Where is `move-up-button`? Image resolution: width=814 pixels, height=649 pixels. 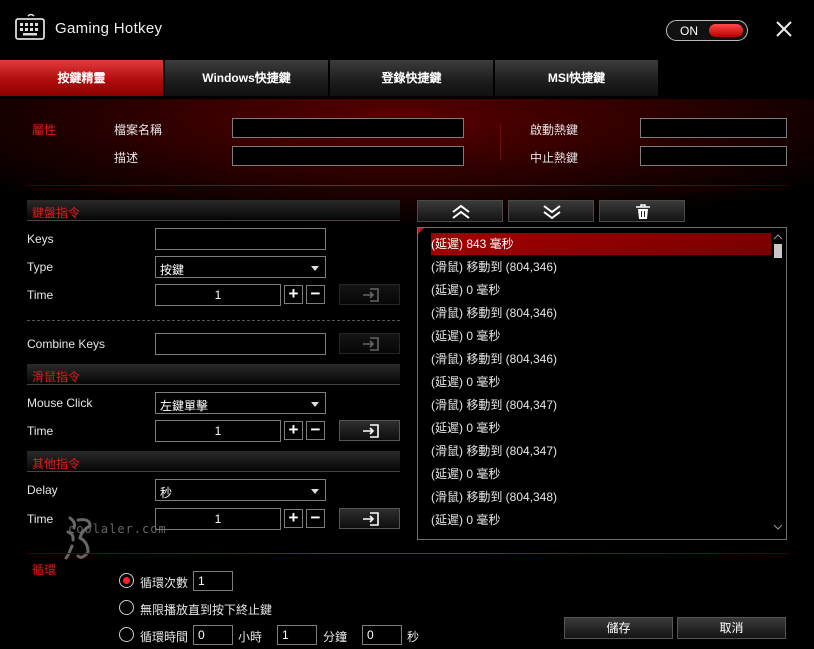
move-up-button is located at coordinates (460, 211).